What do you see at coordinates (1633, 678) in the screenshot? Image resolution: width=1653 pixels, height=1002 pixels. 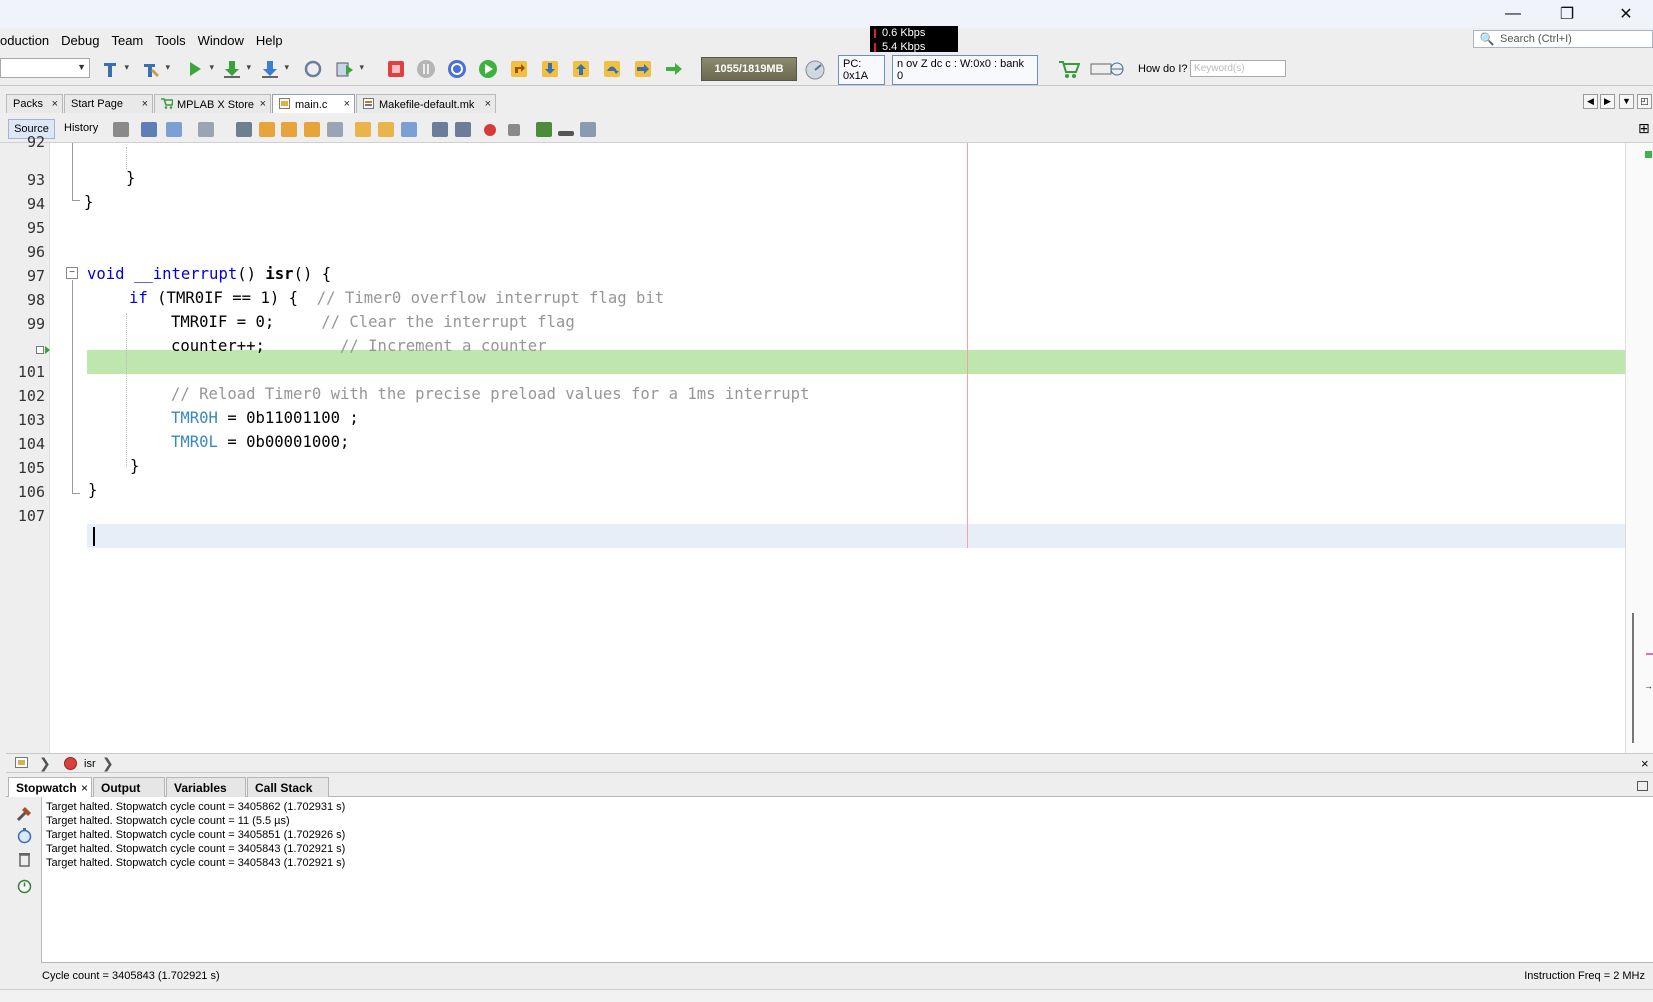 I see `scroll-position-indicator` at bounding box center [1633, 678].